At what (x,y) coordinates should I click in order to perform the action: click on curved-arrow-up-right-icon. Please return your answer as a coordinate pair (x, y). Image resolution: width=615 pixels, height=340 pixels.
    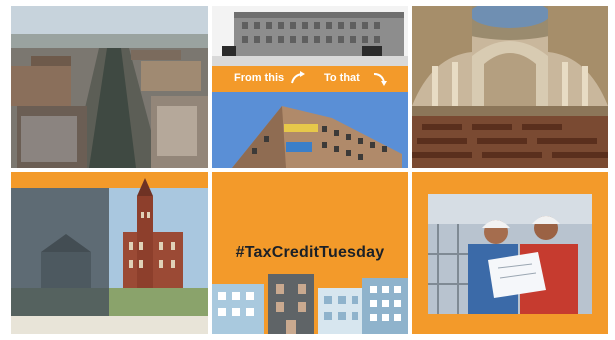
    Looking at the image, I should click on (298, 77).